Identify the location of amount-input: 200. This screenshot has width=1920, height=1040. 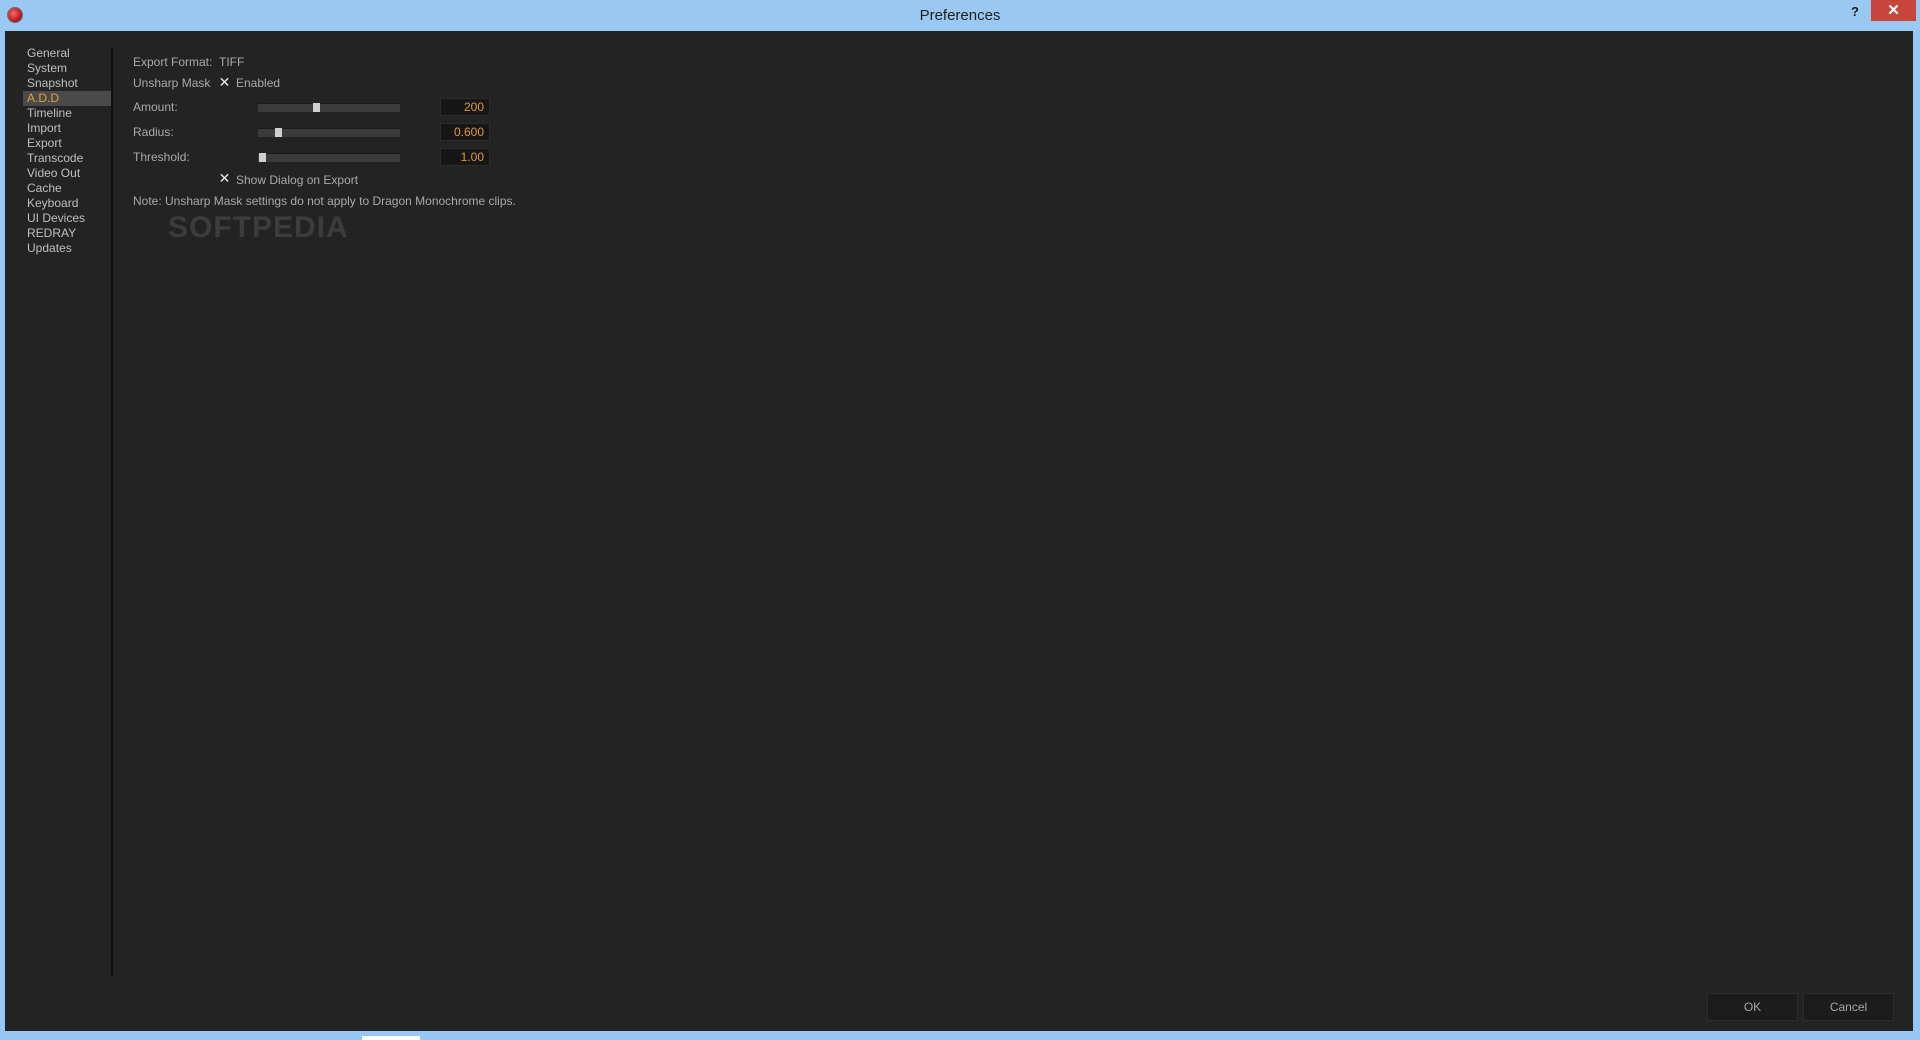
(465, 107).